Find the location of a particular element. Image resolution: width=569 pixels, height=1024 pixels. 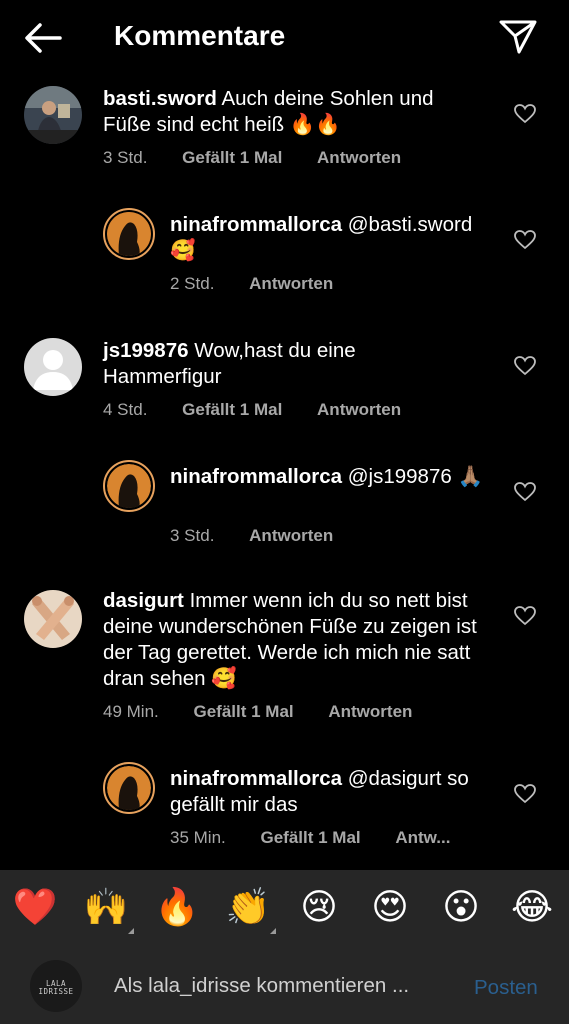

comment-meta: 49 Min. Gefällt 1 Mal Antworten is located at coordinates (272, 712).